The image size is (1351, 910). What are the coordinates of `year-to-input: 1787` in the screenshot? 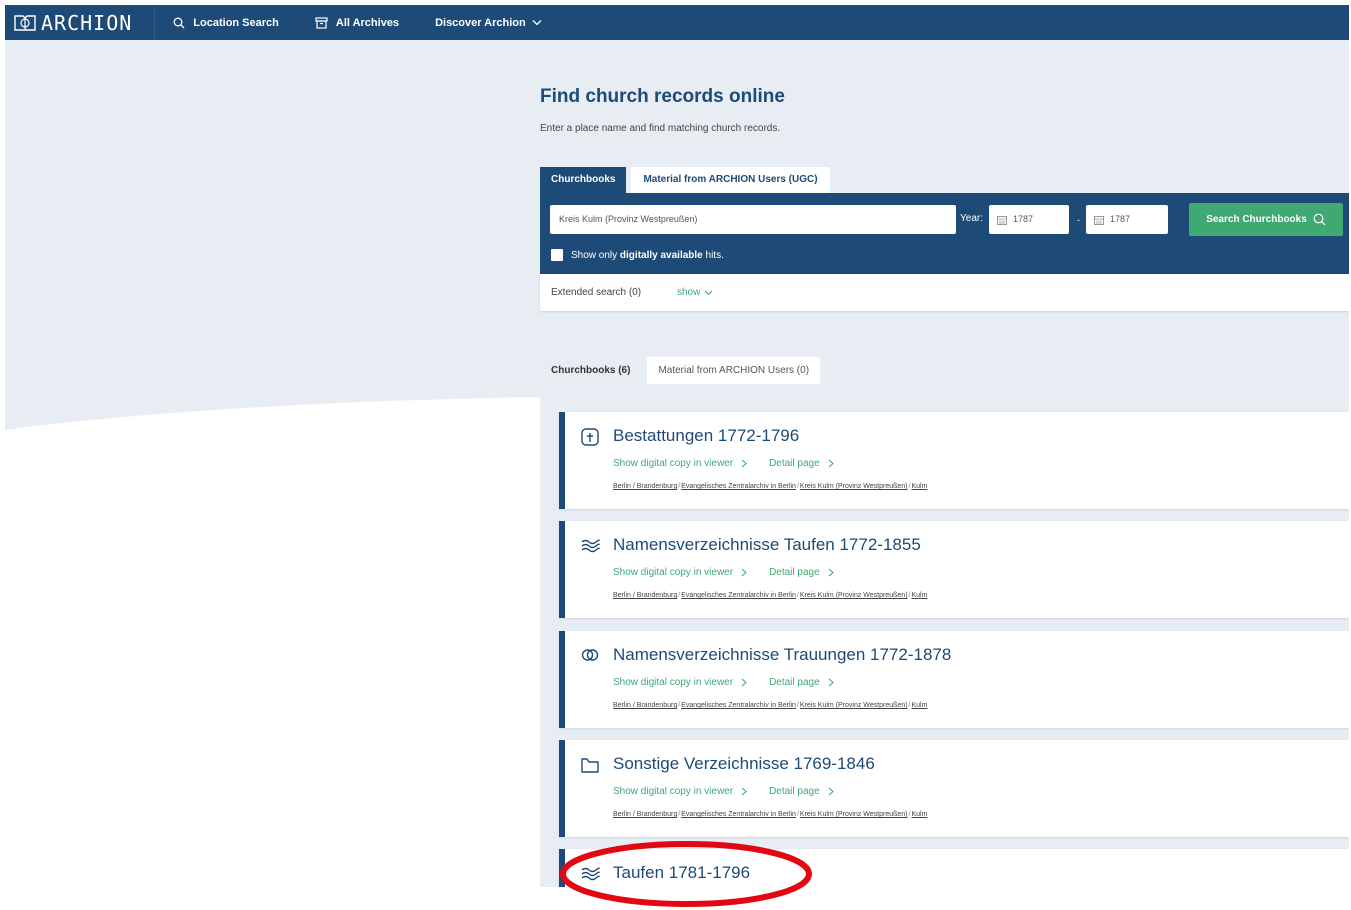 It's located at (1127, 219).